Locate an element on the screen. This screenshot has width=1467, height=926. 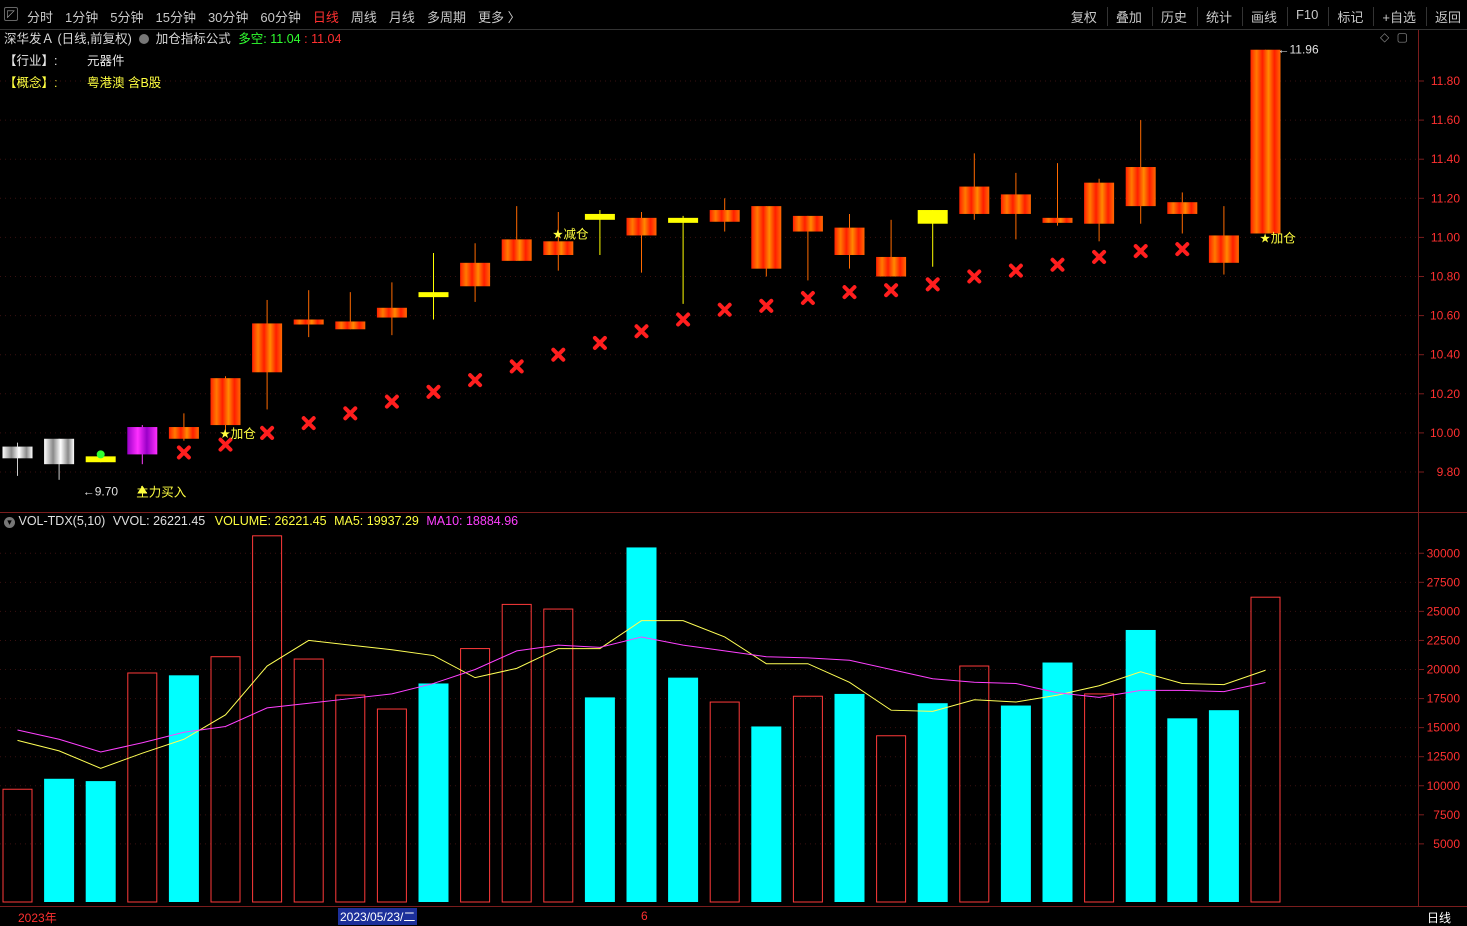
period-tab-3: 15分钟 is located at coordinates (175, 16).